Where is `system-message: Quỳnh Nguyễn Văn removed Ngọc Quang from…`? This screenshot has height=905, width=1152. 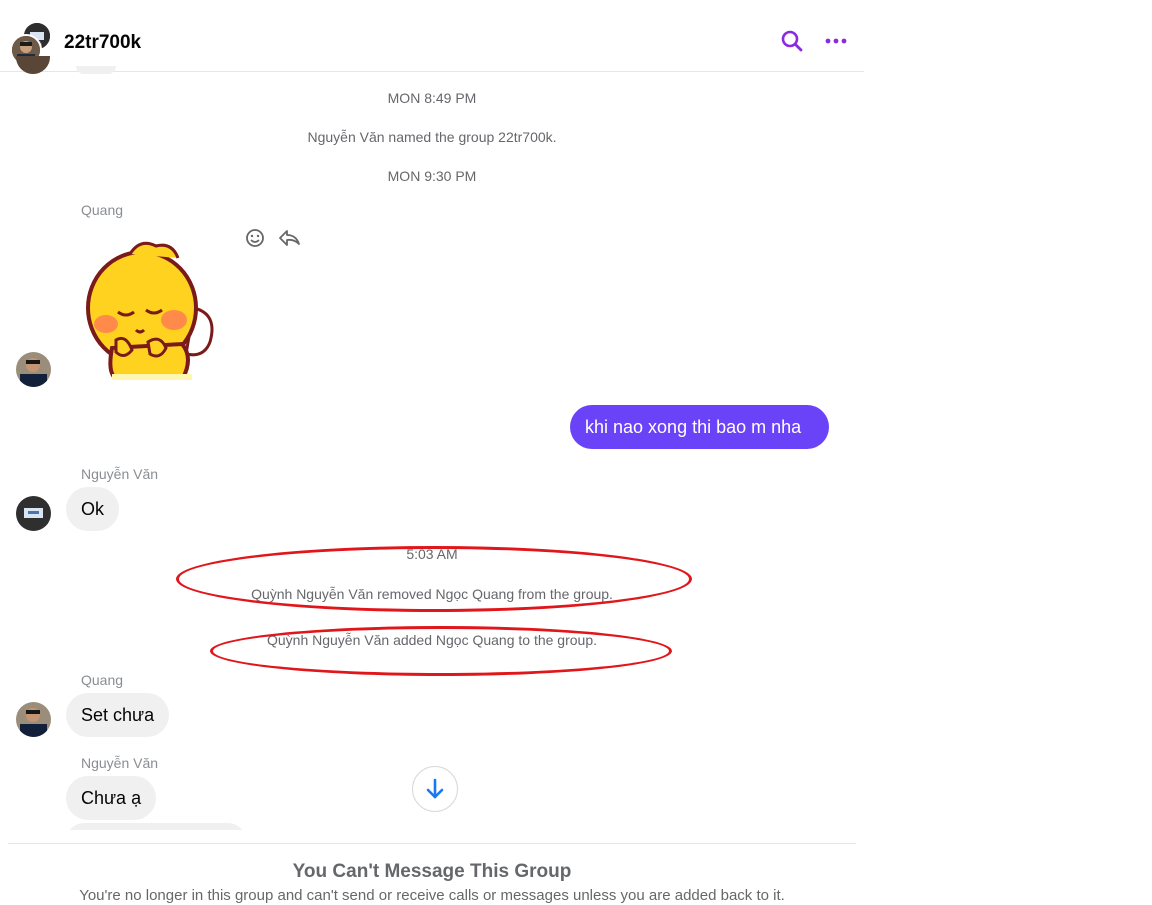
system-message: Quỳnh Nguyễn Văn removed Ngọc Quang from… is located at coordinates (432, 594).